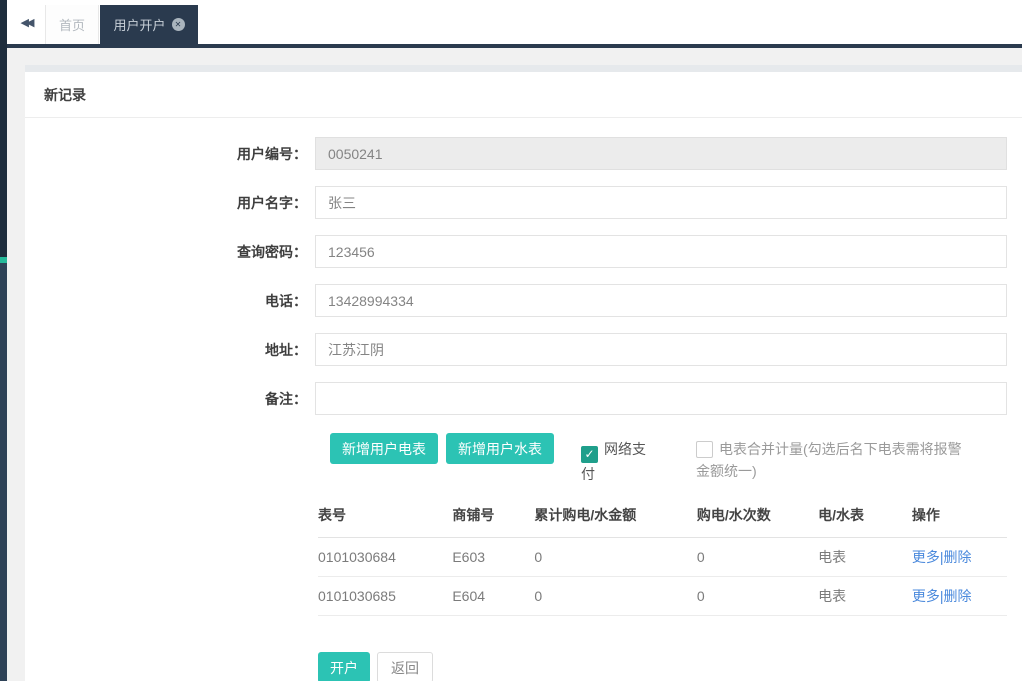 The width and height of the screenshot is (1022, 681). Describe the element at coordinates (286, 349) in the screenshot. I see `address-label: 地址：` at that location.